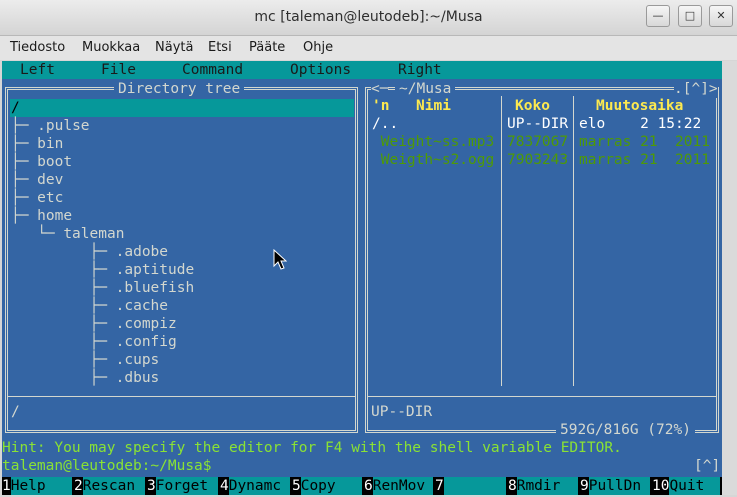 Image resolution: width=737 pixels, height=497 pixels. Describe the element at coordinates (380, 89) in the screenshot. I see `right-panel-history-arrow: <─` at that location.